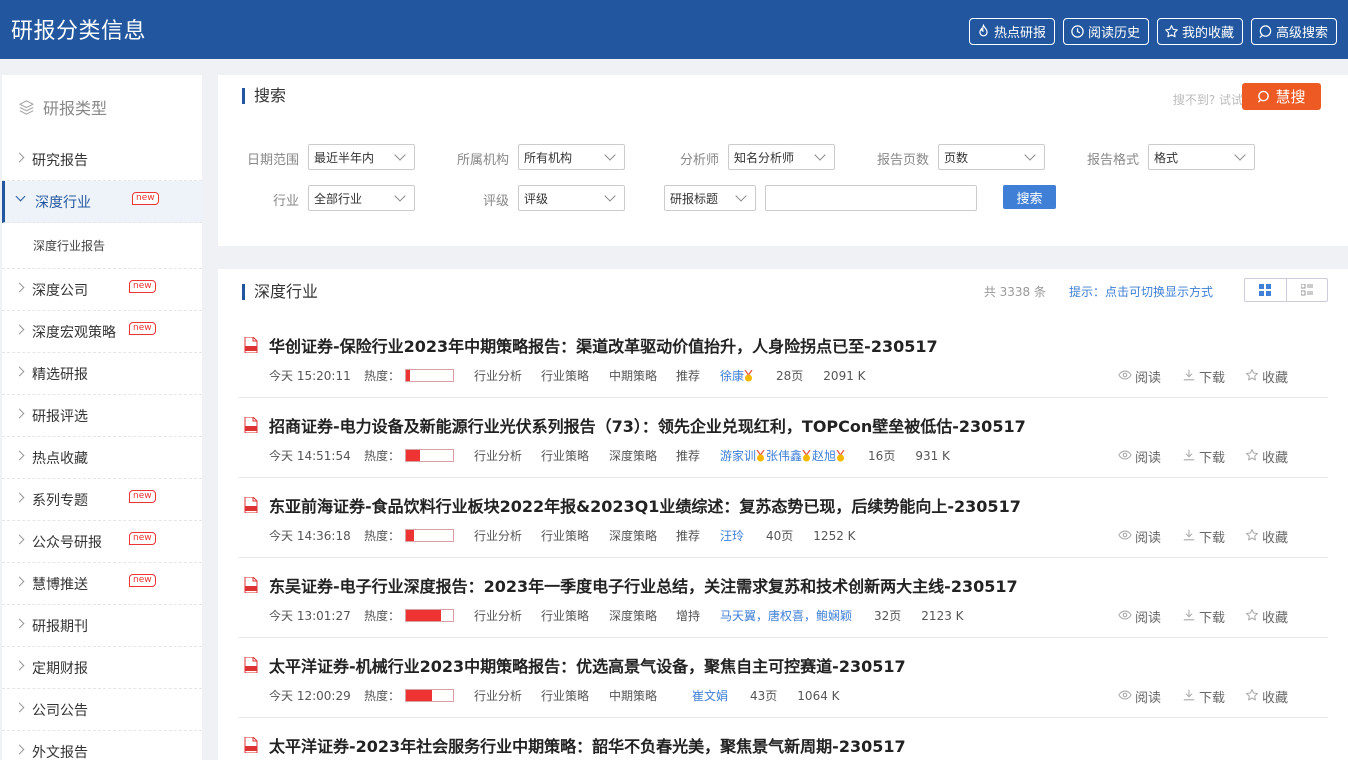 The image size is (1348, 760). Describe the element at coordinates (902, 160) in the screenshot. I see `page-count-label: 报告页数` at that location.